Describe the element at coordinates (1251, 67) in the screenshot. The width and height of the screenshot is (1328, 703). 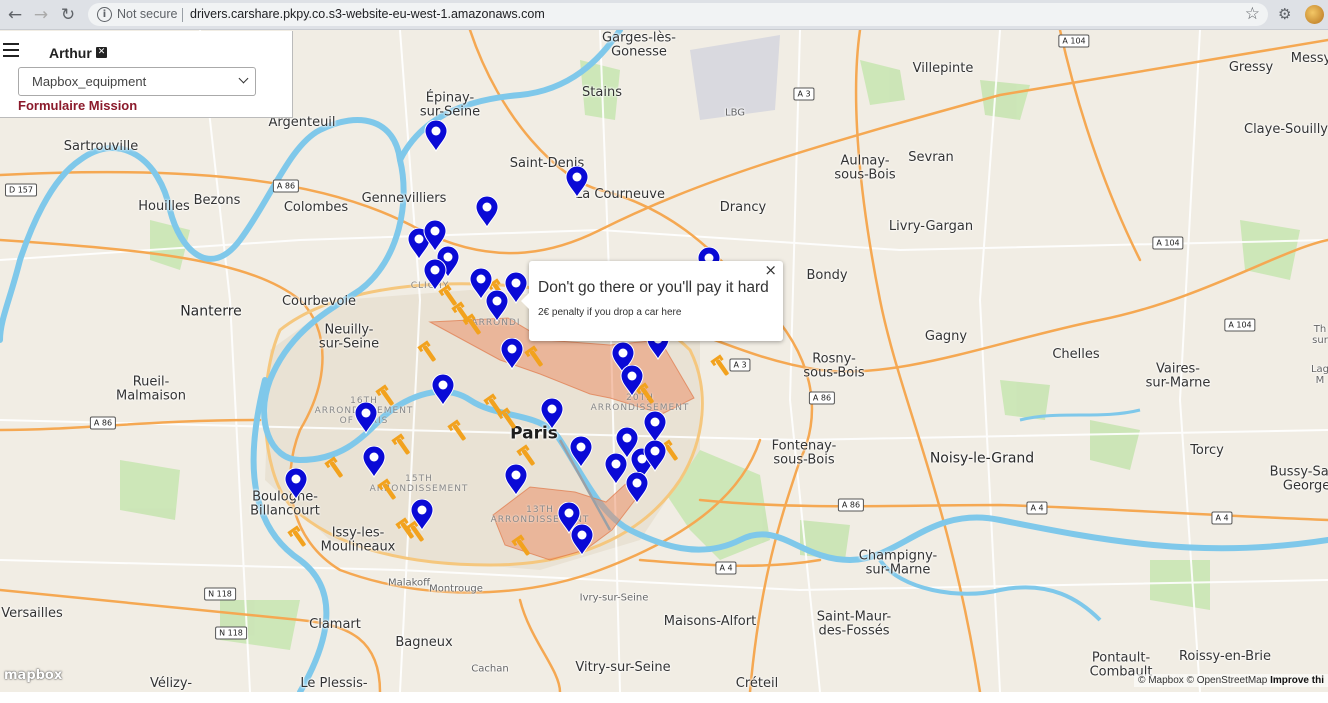
I see `place-label: Gressy` at that location.